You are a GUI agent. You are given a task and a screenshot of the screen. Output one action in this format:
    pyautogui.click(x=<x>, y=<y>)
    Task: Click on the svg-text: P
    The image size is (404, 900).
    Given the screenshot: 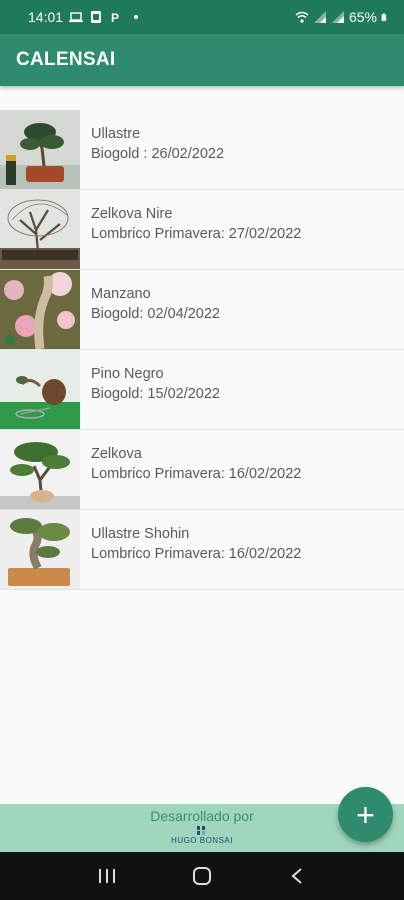 What is the action you would take?
    pyautogui.click(x=115, y=17)
    